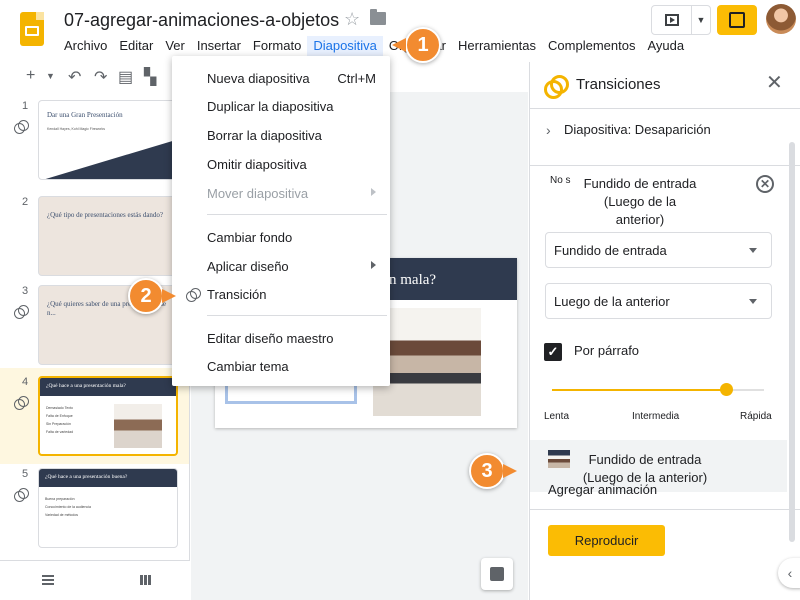  What do you see at coordinates (612, 301) in the screenshot?
I see `start-select-value: Luego de la anterior` at bounding box center [612, 301].